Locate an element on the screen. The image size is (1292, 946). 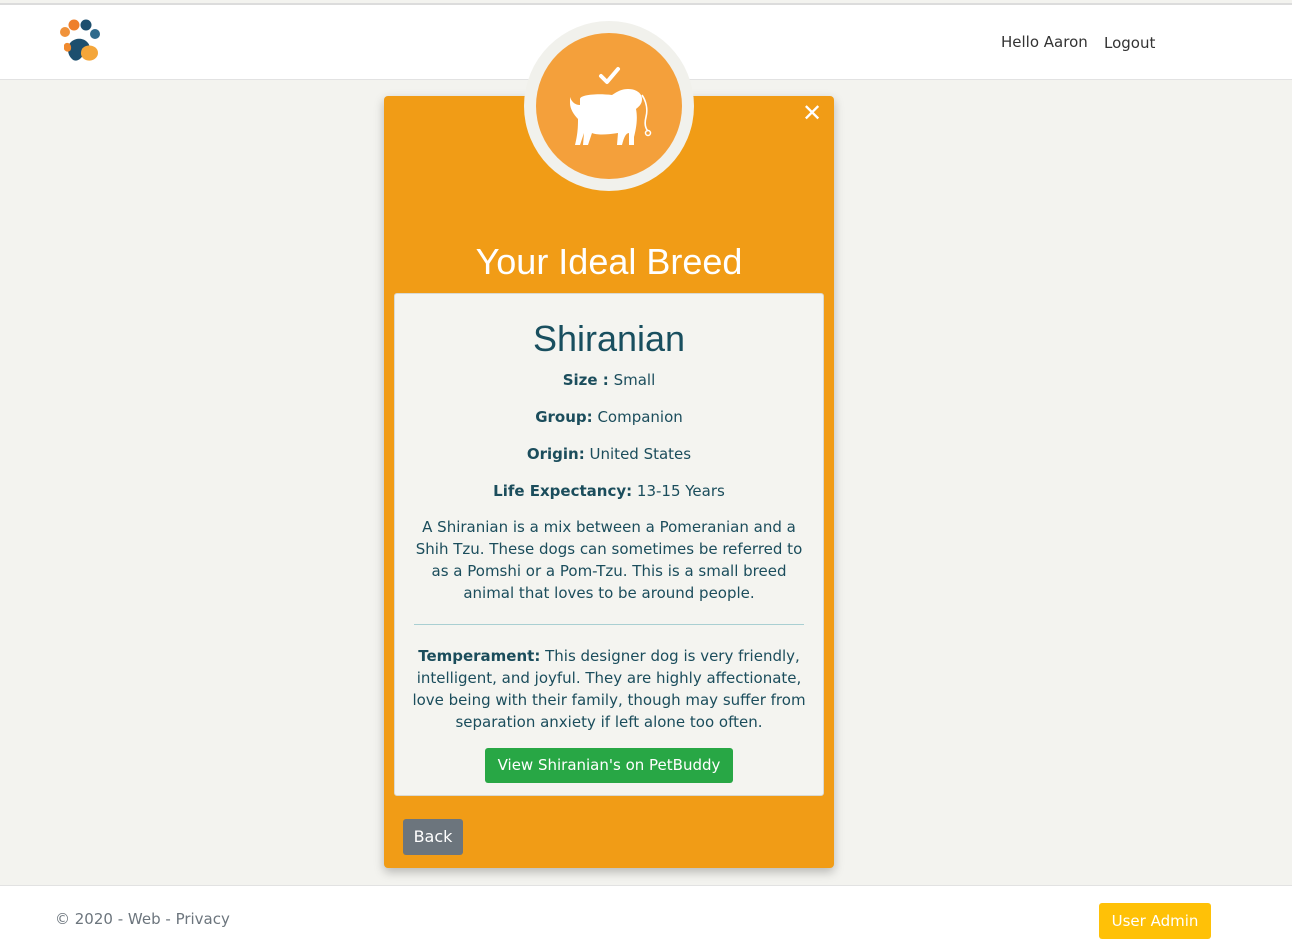
footer-text: © 2020 - Web - Privacy is located at coordinates (142, 919).